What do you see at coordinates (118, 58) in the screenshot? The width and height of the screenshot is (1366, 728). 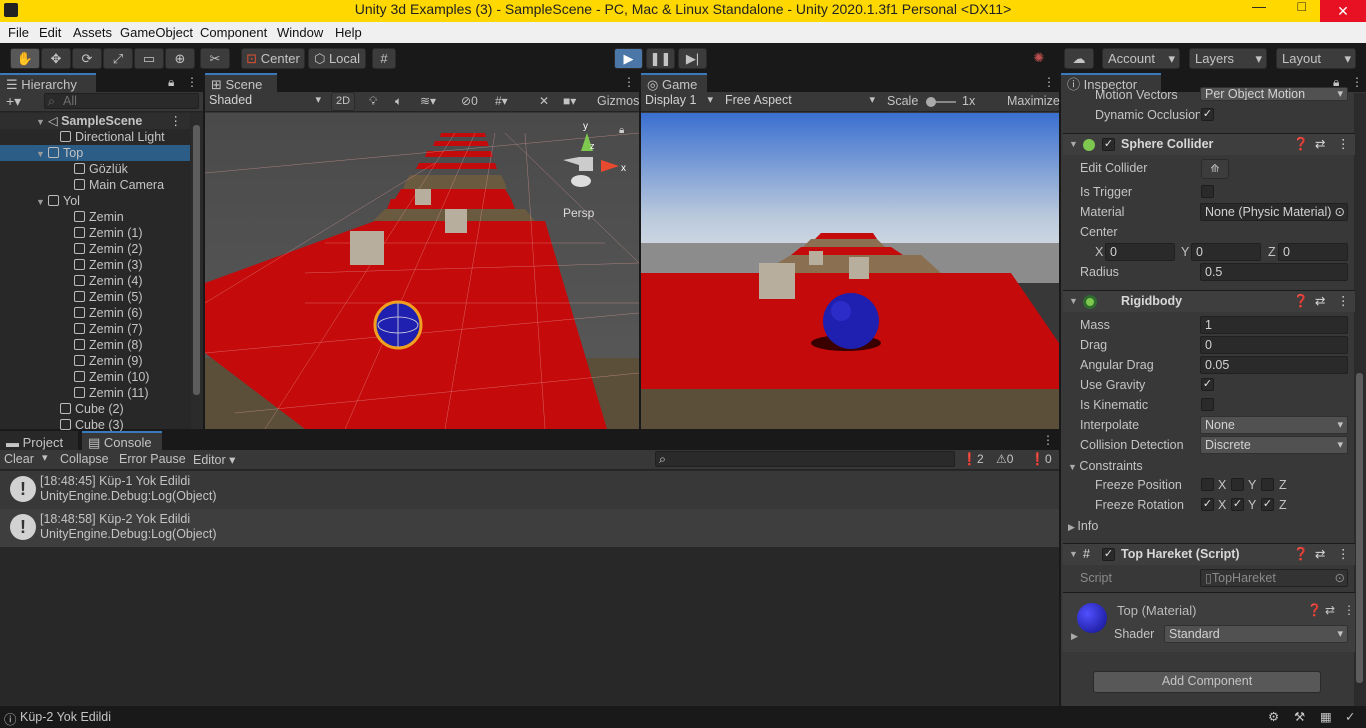 I see `scale-tool-icon: ⤢` at bounding box center [118, 58].